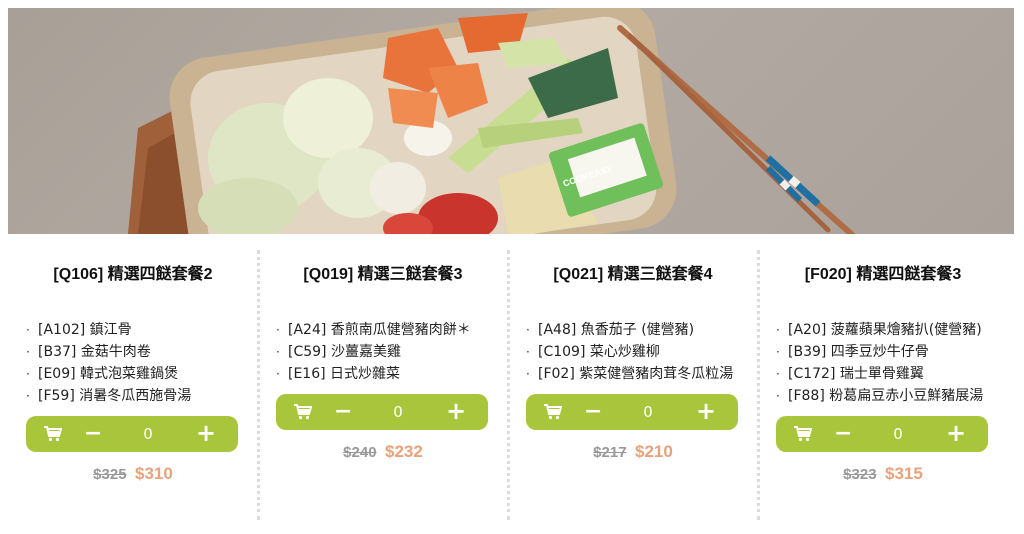 This screenshot has height=534, width=1024. I want to click on dish-item: · [E16] 日式炒雜菜, so click(383, 374).